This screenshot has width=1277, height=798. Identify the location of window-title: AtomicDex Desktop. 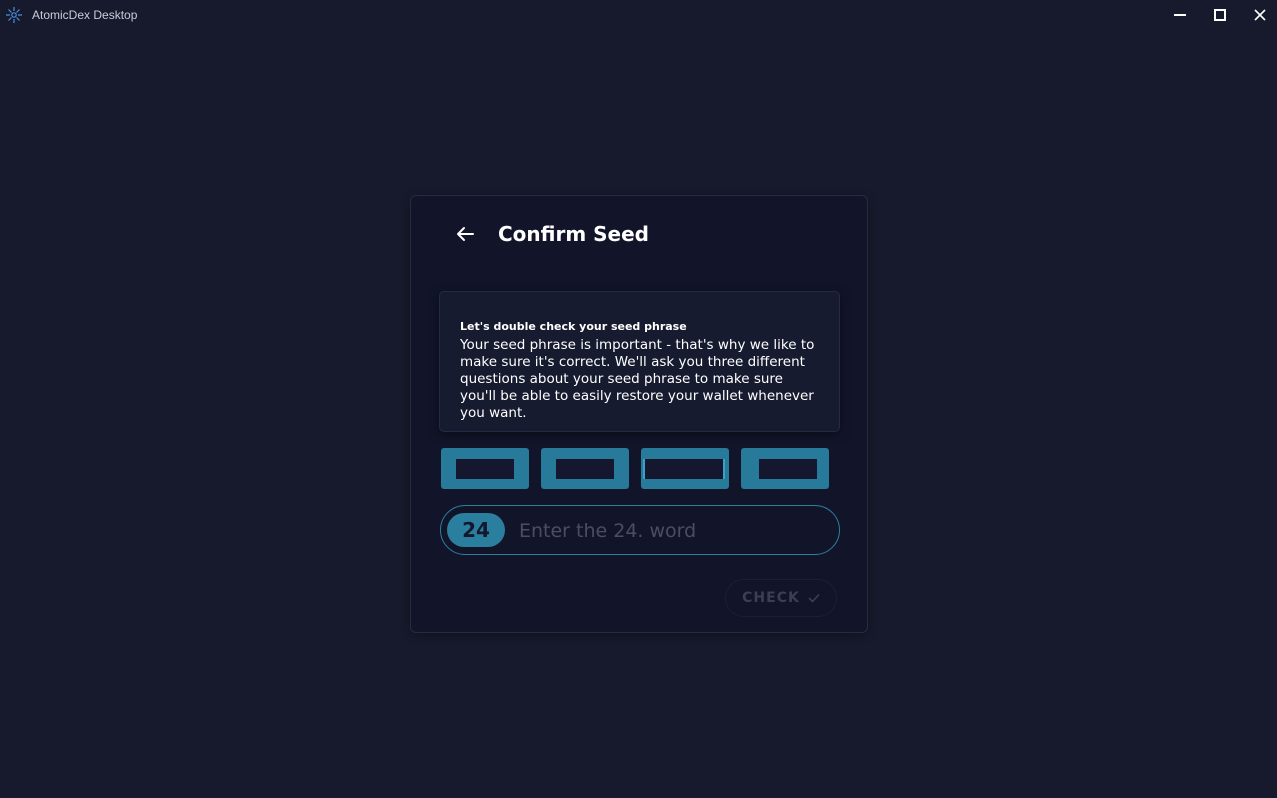
(85, 15).